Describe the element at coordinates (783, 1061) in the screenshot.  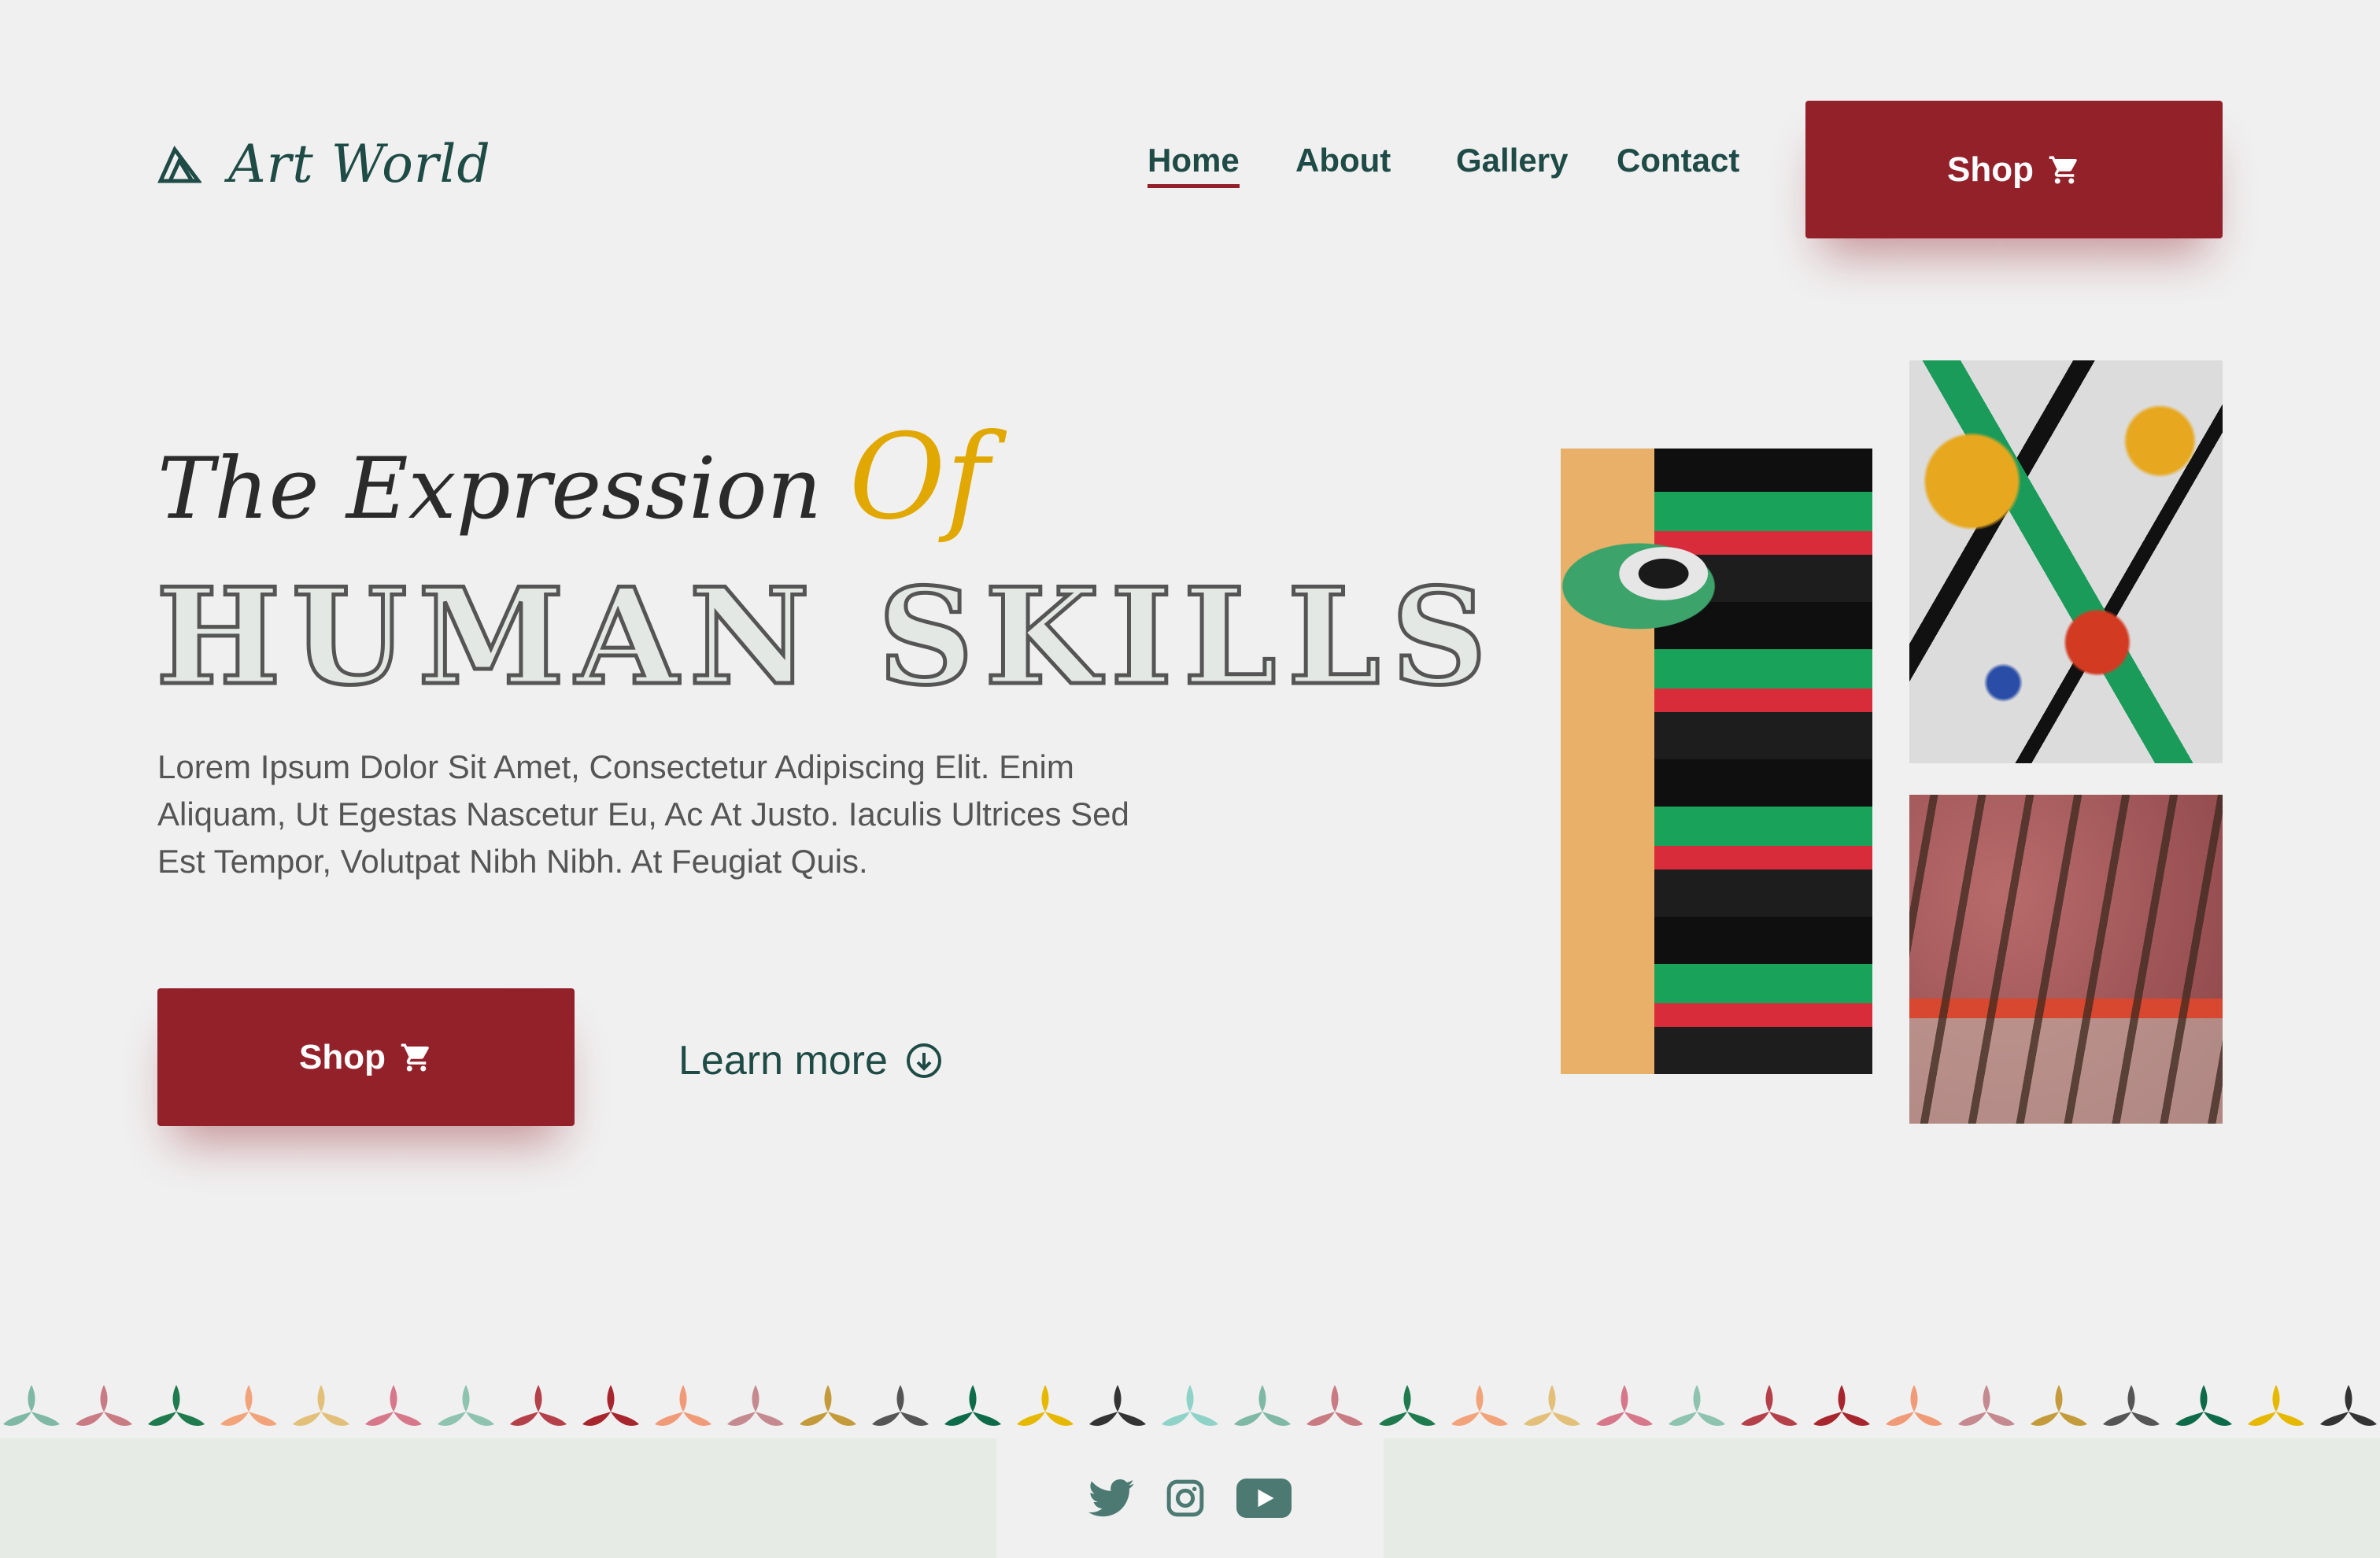
I see `learn-more-label: Learn more` at that location.